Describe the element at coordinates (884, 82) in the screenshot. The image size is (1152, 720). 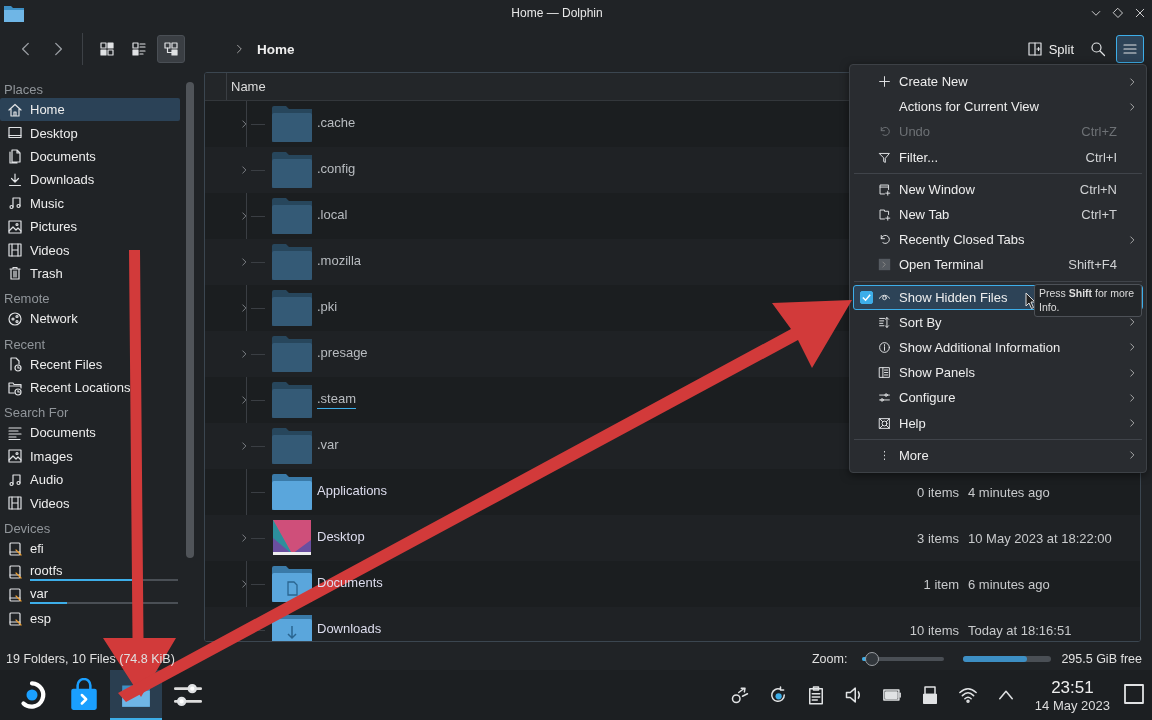
I see `plus-icon` at that location.